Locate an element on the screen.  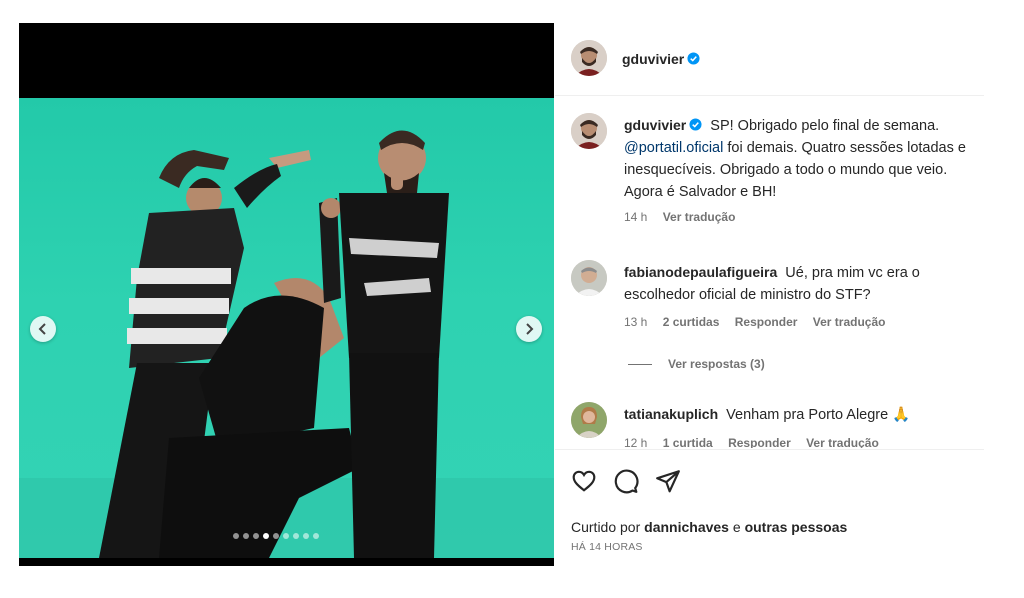
chevron-left-icon is located at coordinates (42, 329).